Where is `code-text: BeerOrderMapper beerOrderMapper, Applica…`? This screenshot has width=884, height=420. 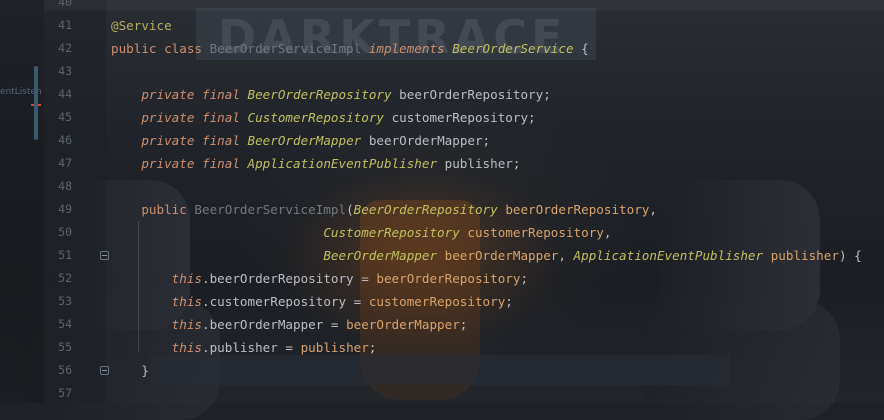
code-text: BeerOrderMapper beerOrderMapper, Applica… is located at coordinates (486, 255).